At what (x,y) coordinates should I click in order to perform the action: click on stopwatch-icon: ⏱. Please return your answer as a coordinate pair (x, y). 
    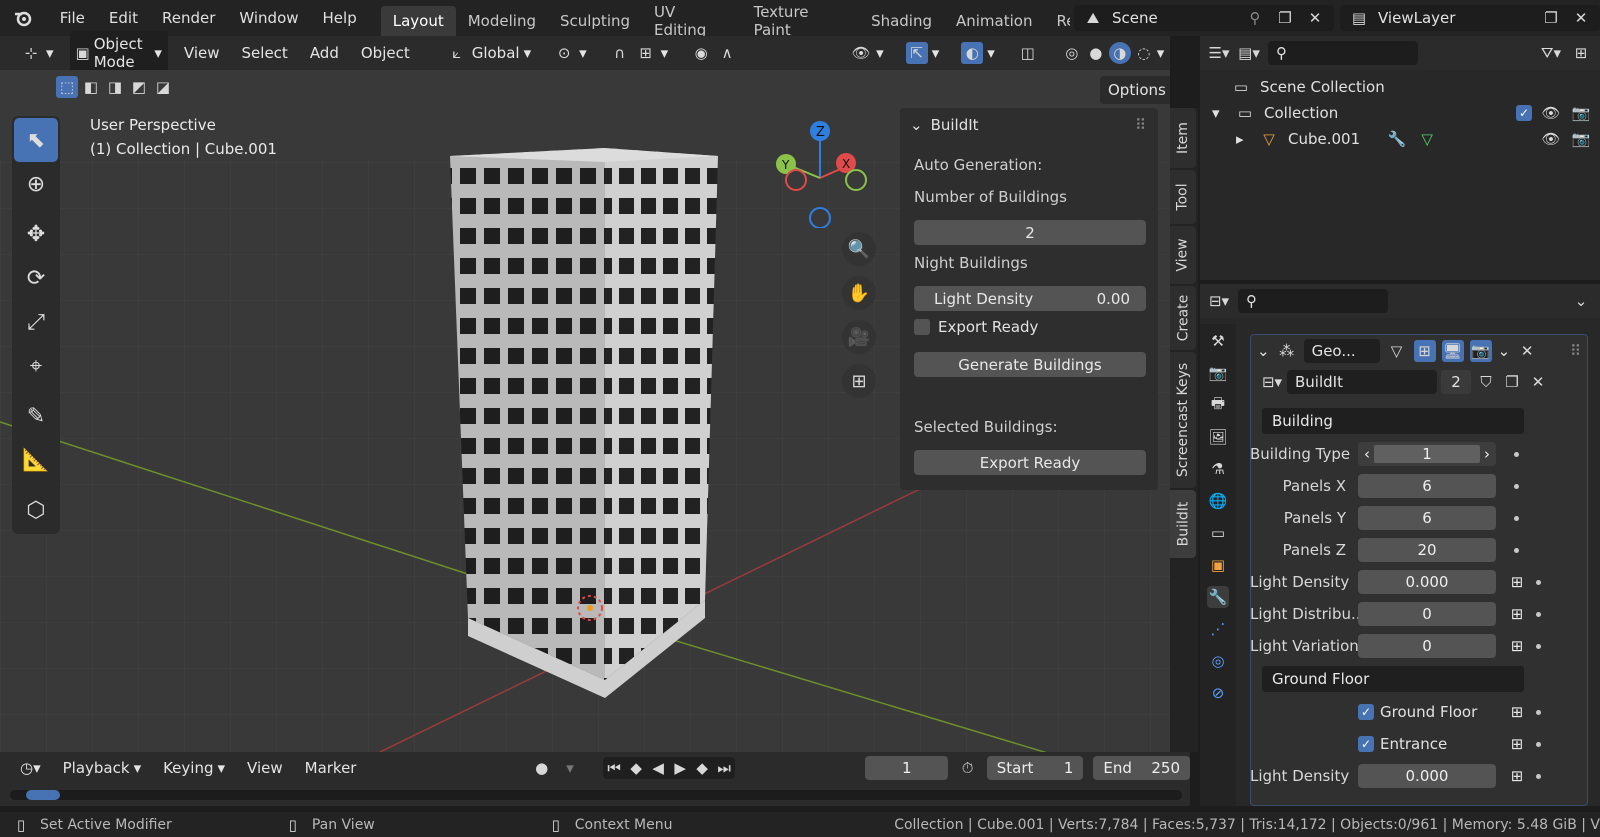
    Looking at the image, I should click on (967, 768).